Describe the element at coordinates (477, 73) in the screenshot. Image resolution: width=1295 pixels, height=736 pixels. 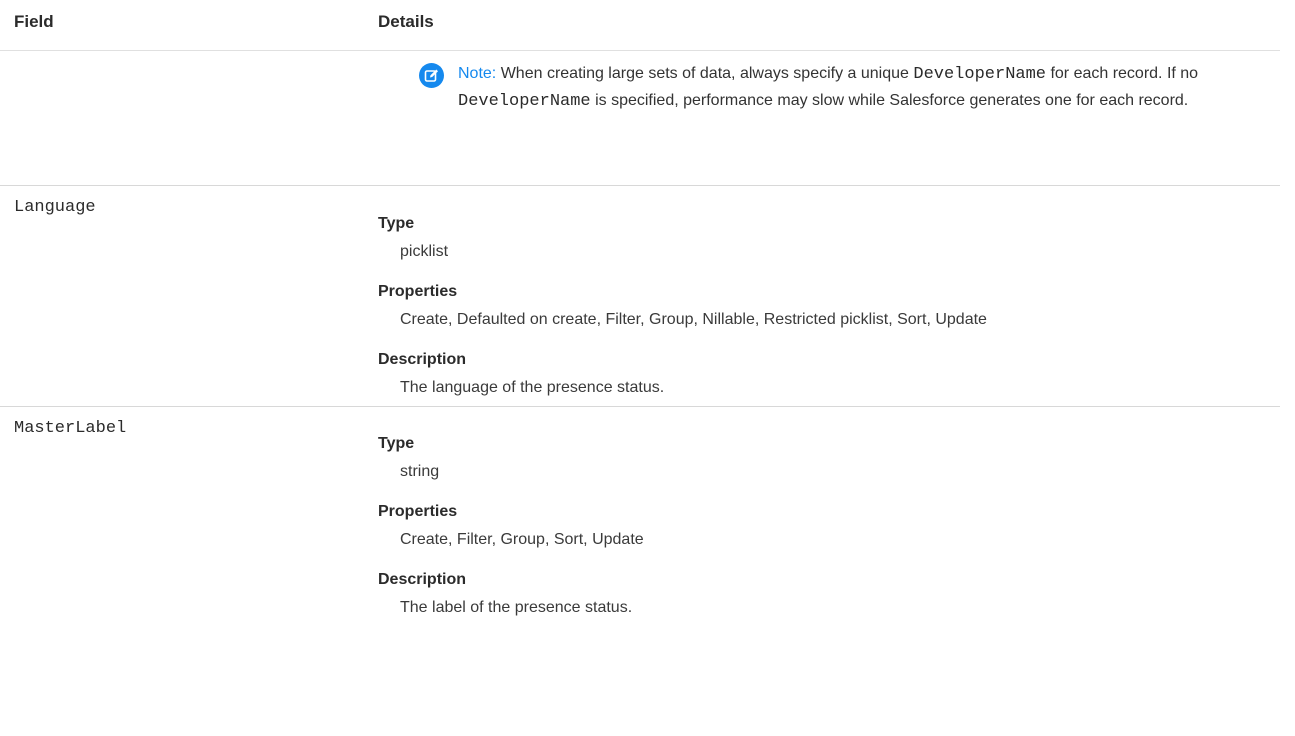
I see `note-label: Note:` at that location.